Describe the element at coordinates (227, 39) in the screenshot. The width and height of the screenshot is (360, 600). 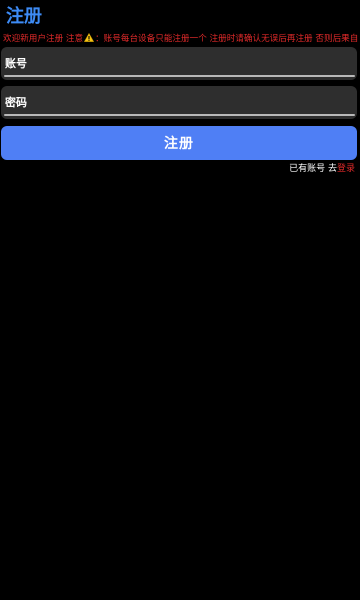
I see `notice-body: ：账号每台设备只能注册一个 注册时请确认无误后再注册 否则后果自负` at that location.